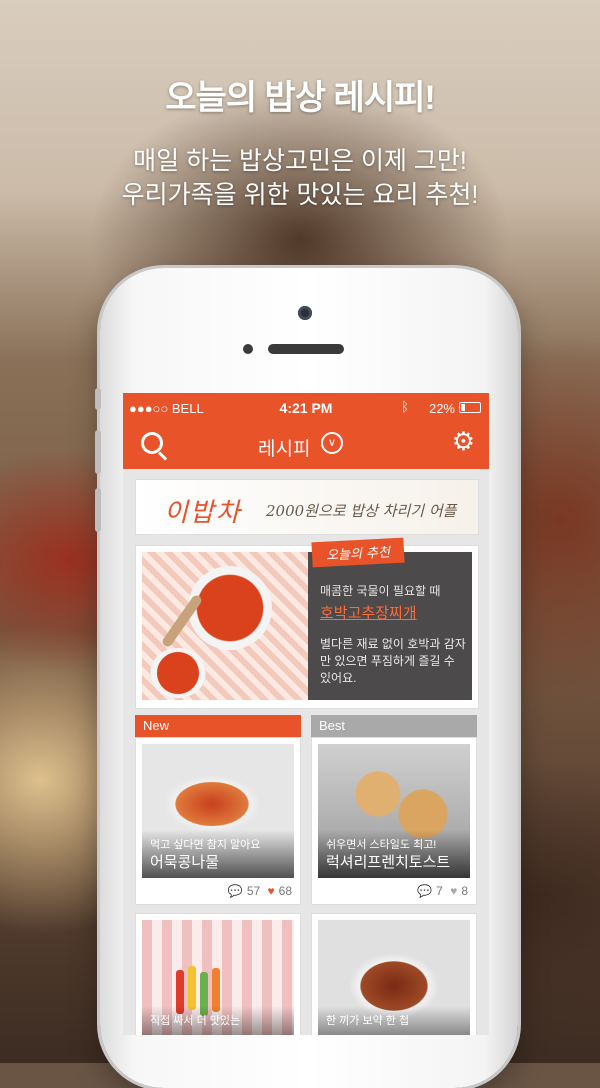 This screenshot has width=600, height=1088. What do you see at coordinates (205, 845) in the screenshot?
I see `recipe-subtitle: 먹고 싶다면 참지 말아요` at bounding box center [205, 845].